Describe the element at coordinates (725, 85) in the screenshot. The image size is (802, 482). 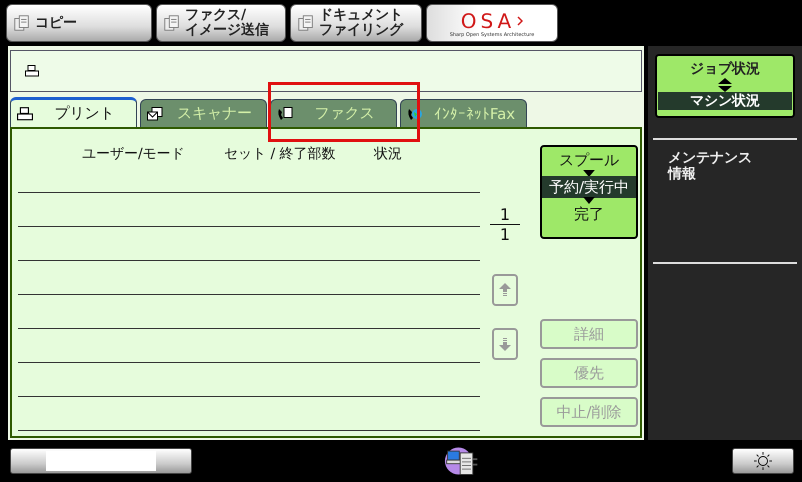
I see `up-down-arrow-icon` at that location.